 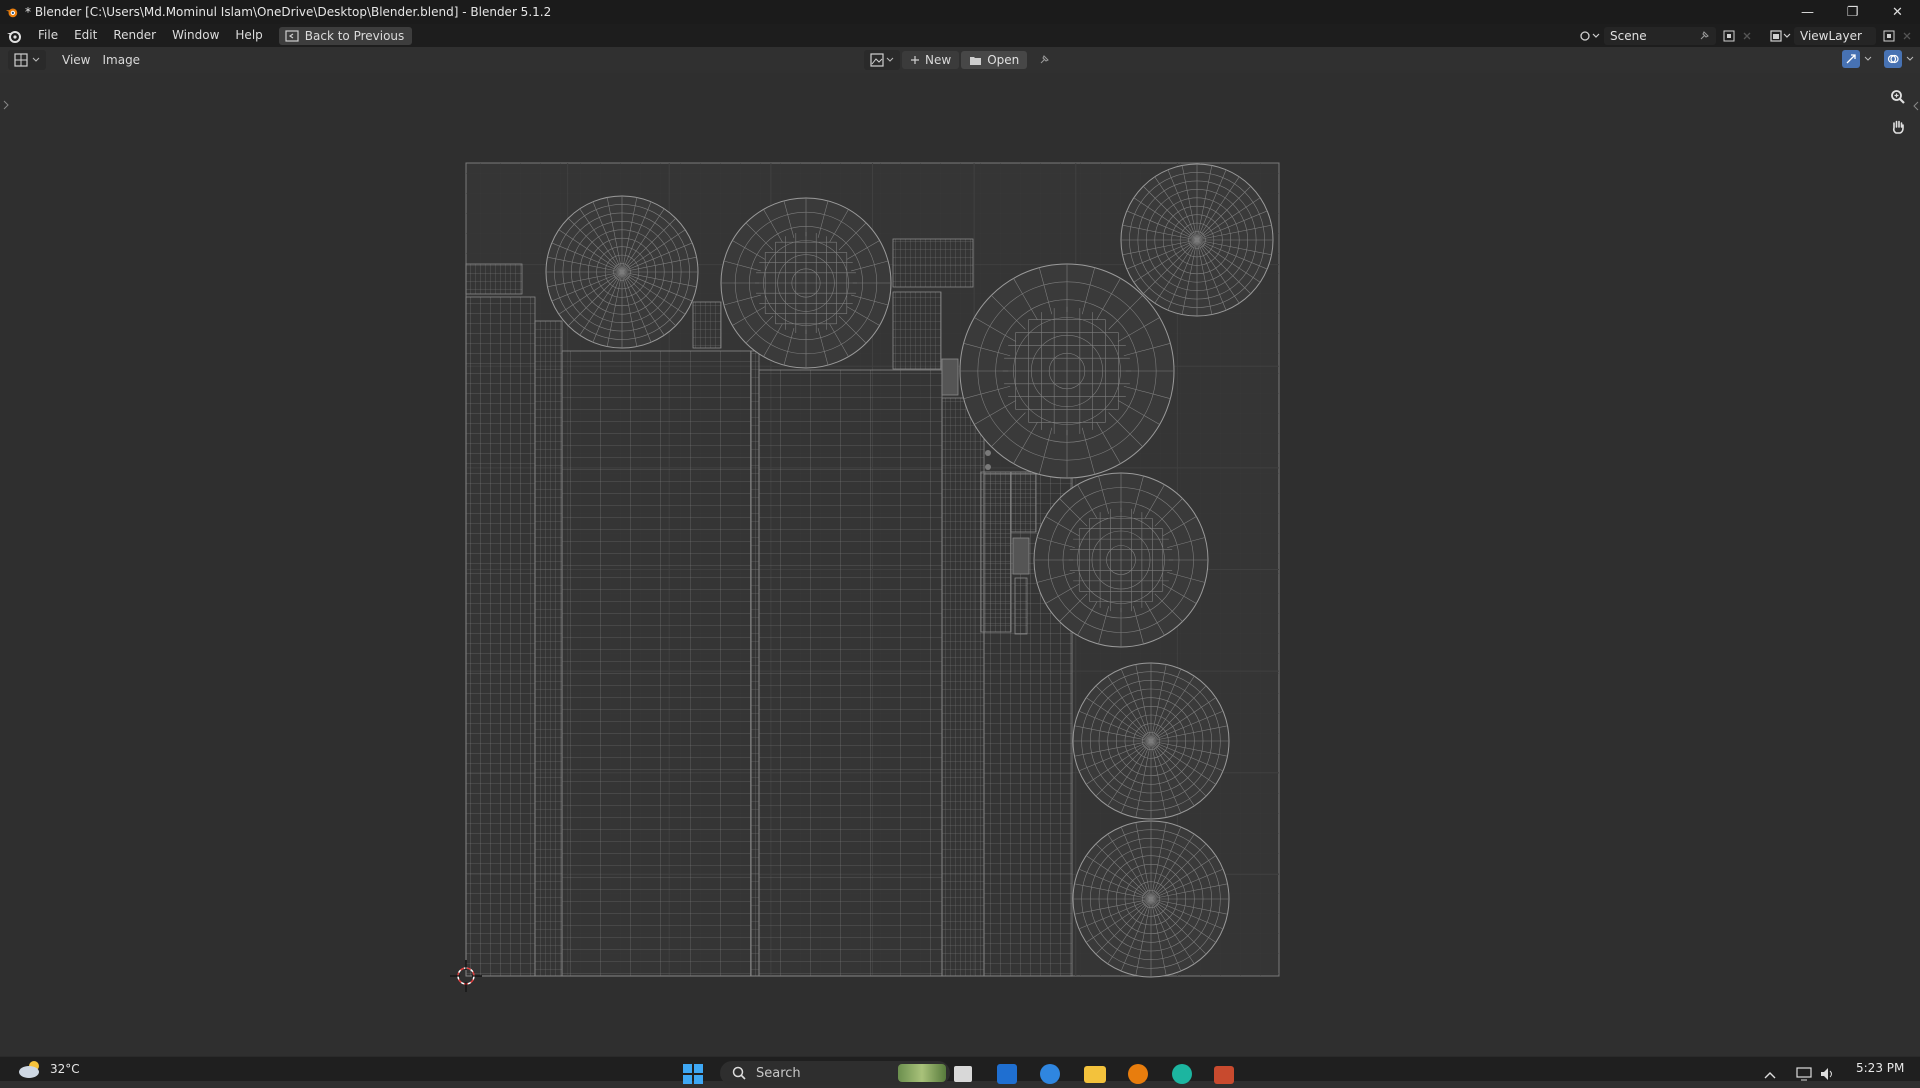 What do you see at coordinates (1095, 1074) in the screenshot?
I see `file-explorer-icon` at bounding box center [1095, 1074].